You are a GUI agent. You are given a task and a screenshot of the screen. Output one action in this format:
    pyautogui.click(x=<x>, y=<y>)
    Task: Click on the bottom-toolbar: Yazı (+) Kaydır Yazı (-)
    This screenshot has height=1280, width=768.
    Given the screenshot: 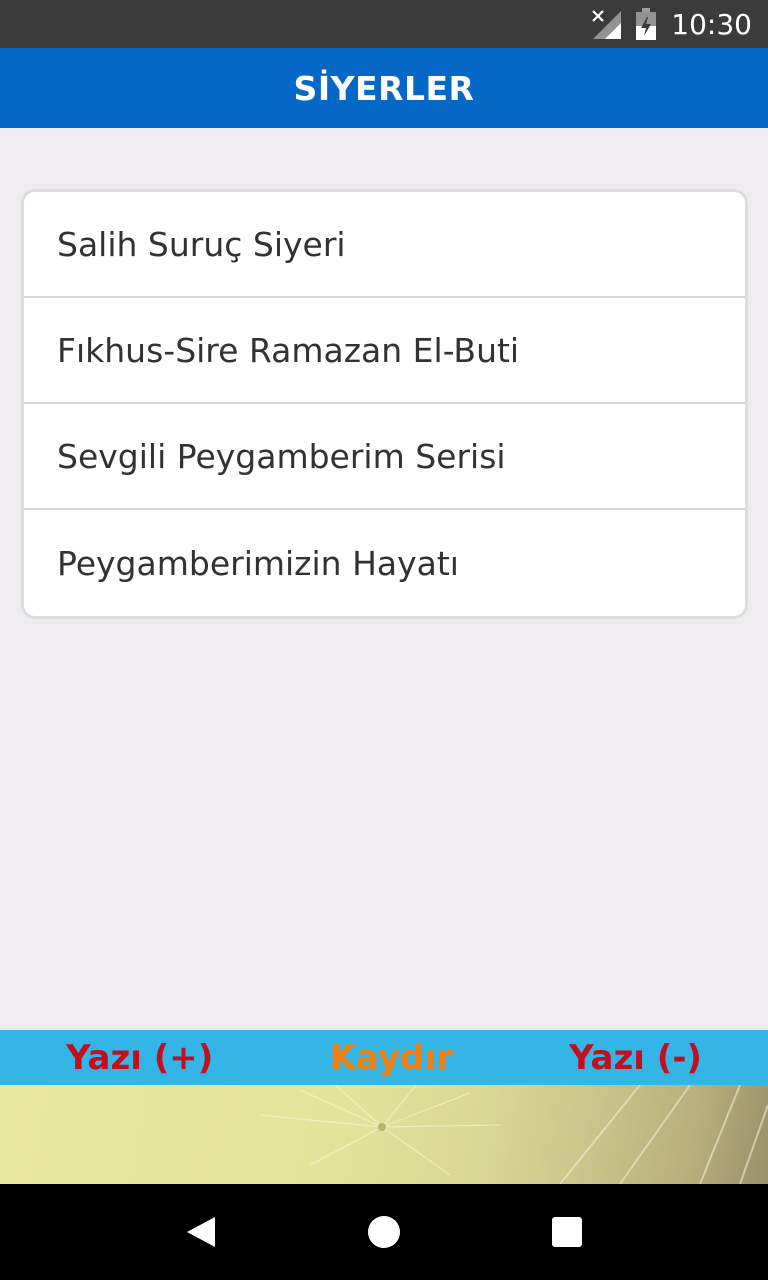 What is the action you would take?
    pyautogui.click(x=384, y=1057)
    